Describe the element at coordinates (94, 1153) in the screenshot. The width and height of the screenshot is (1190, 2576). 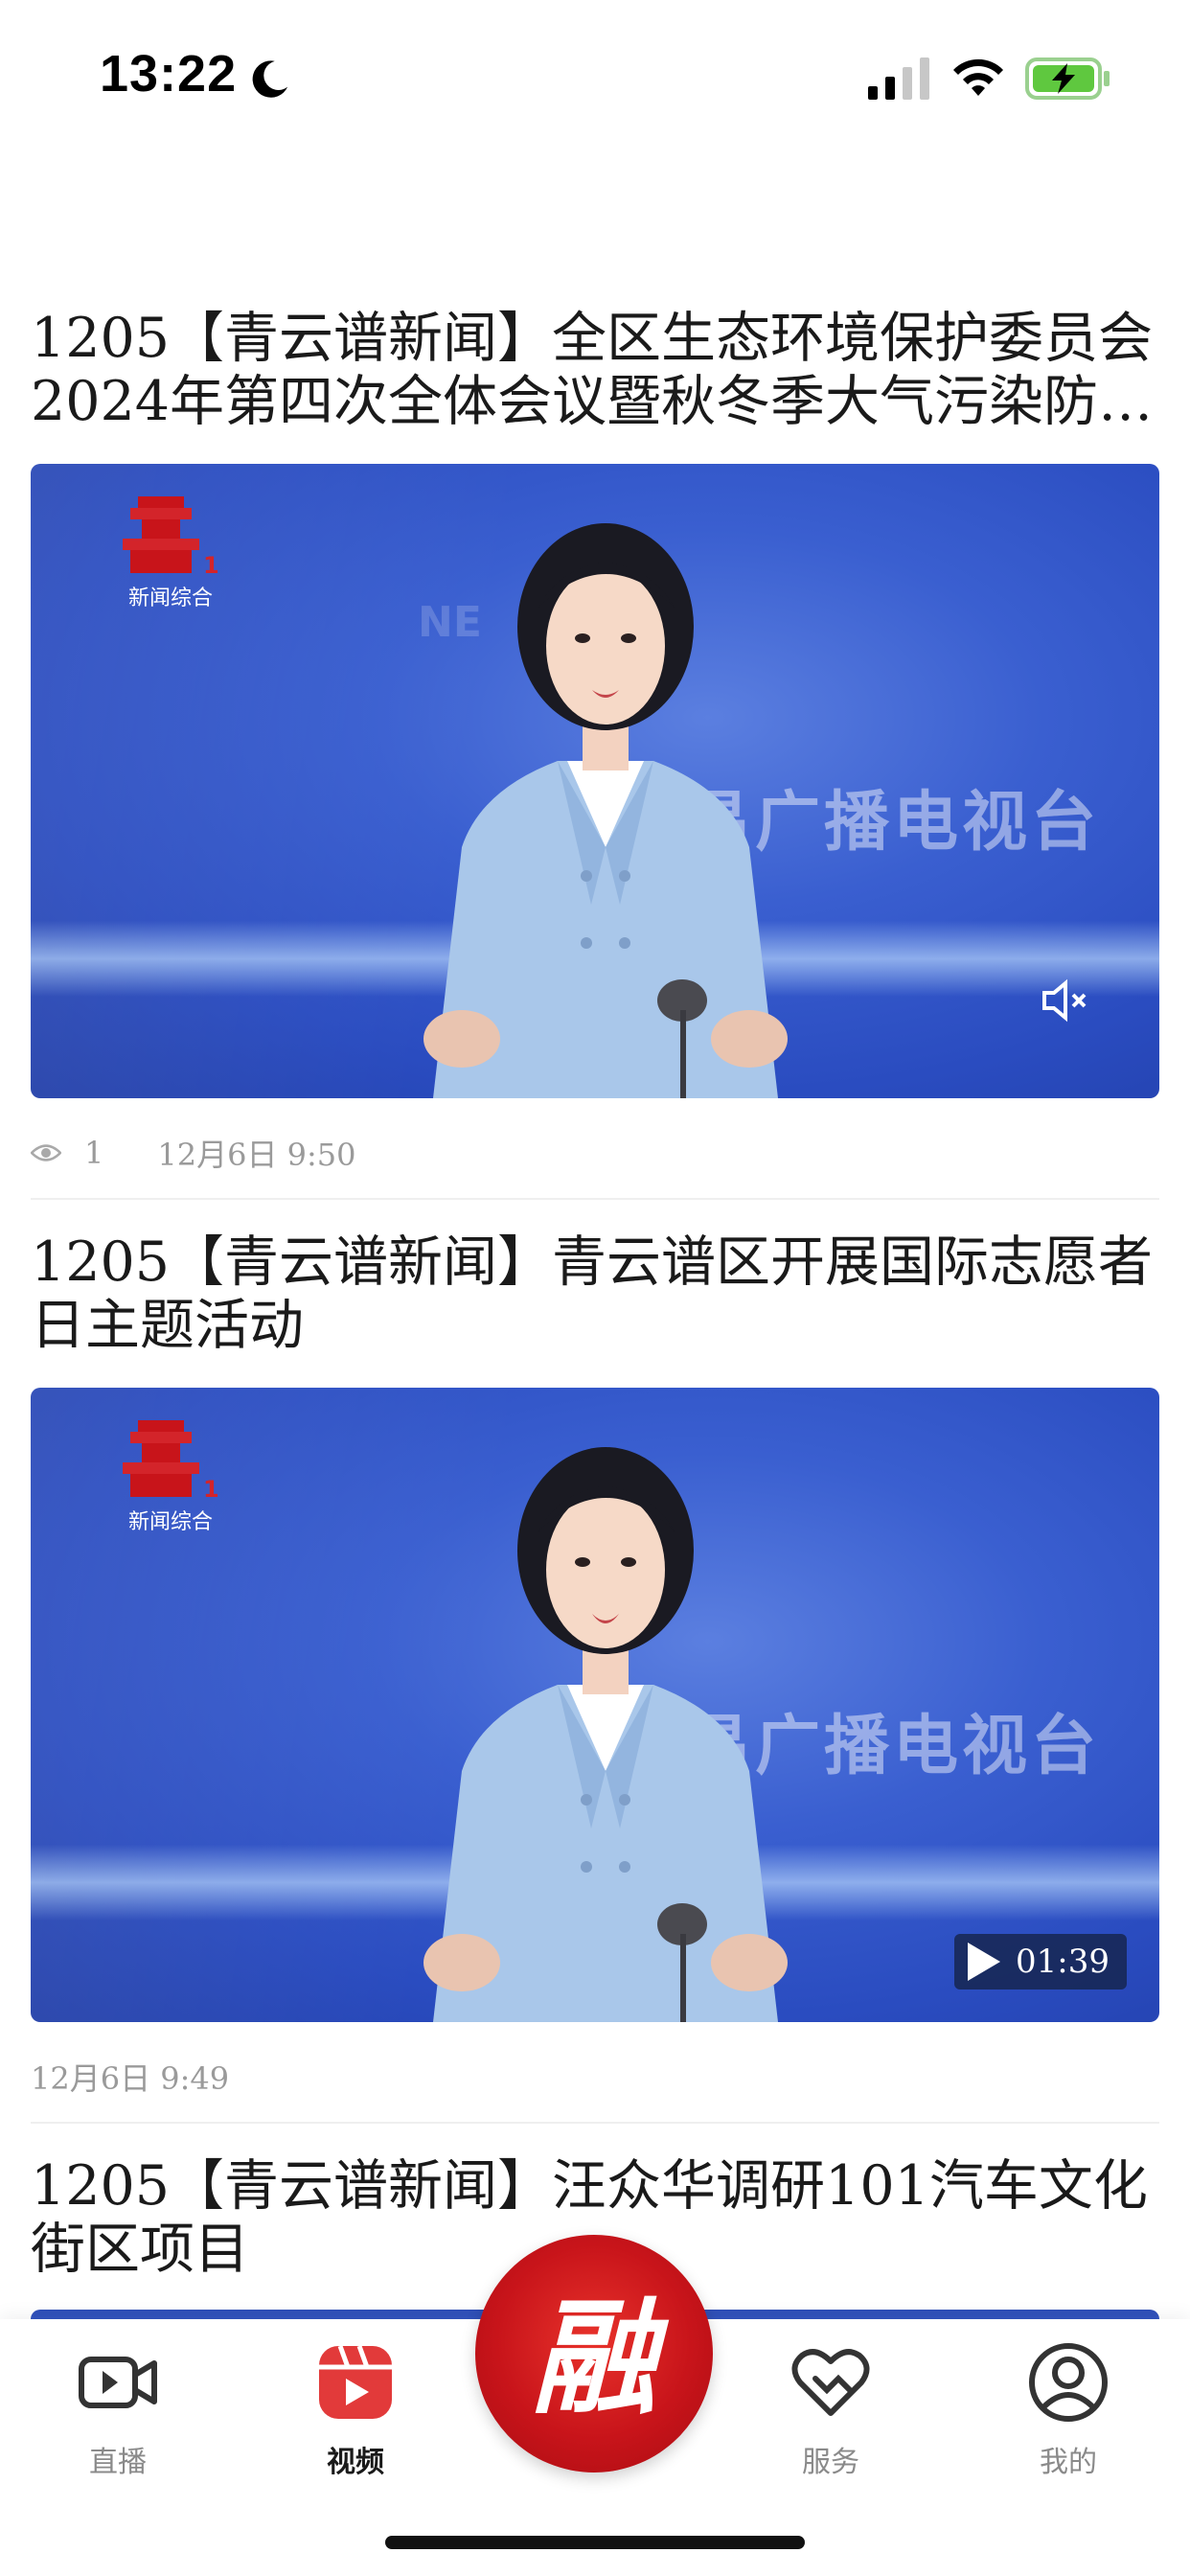
I see `view-count: 1` at that location.